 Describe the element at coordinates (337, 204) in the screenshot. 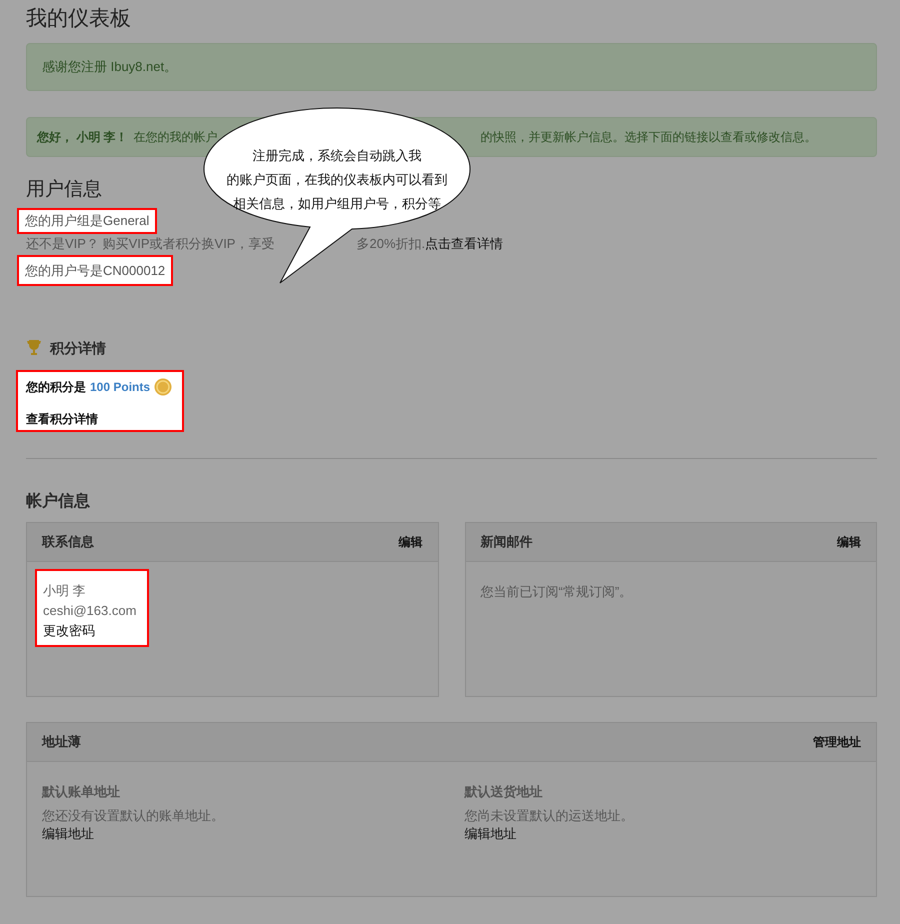

I see `callout-text: 相关信息，如用户组用户号，积分等` at that location.